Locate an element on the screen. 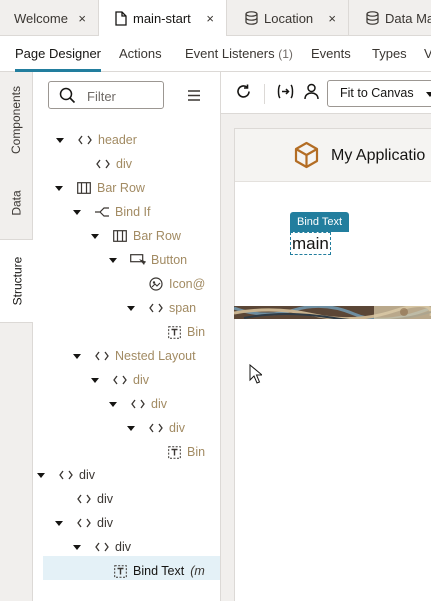  tab-label: Event Listeners is located at coordinates (230, 53).